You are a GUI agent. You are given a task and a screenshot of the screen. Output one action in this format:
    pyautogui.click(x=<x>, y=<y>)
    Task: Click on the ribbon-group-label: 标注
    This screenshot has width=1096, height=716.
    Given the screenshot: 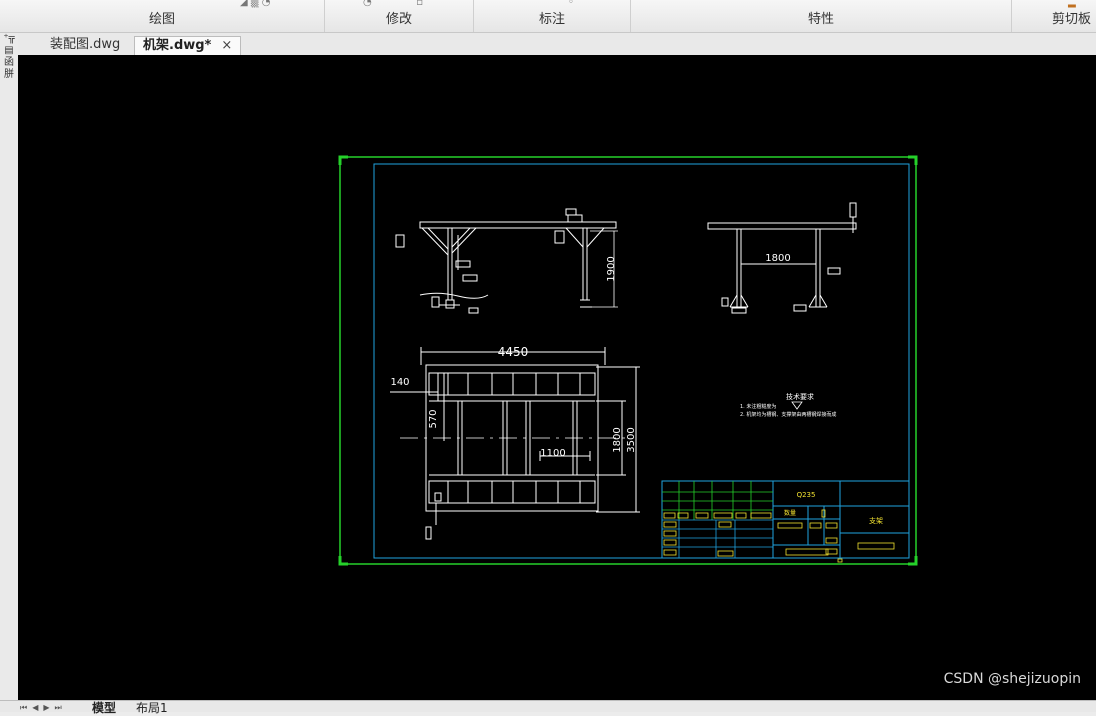 What is the action you would take?
    pyautogui.click(x=551, y=19)
    